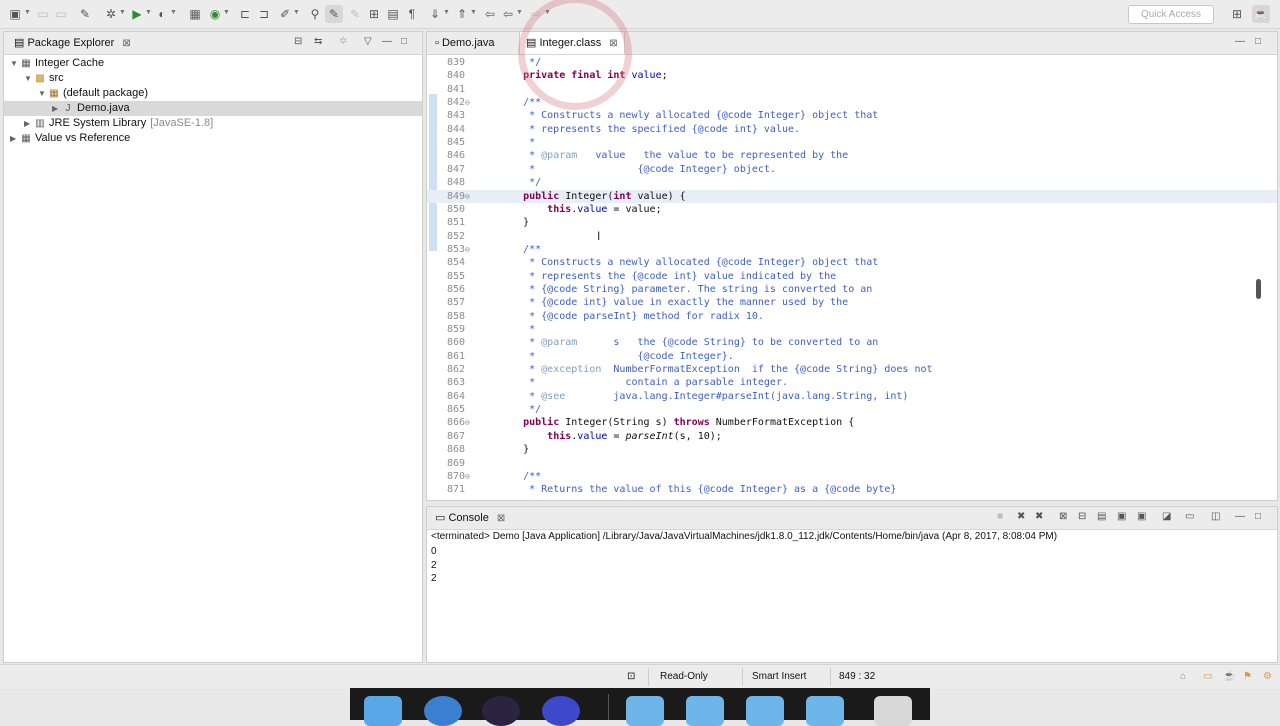  Describe the element at coordinates (508, 14) in the screenshot. I see `back-icon: ⇦` at that location.